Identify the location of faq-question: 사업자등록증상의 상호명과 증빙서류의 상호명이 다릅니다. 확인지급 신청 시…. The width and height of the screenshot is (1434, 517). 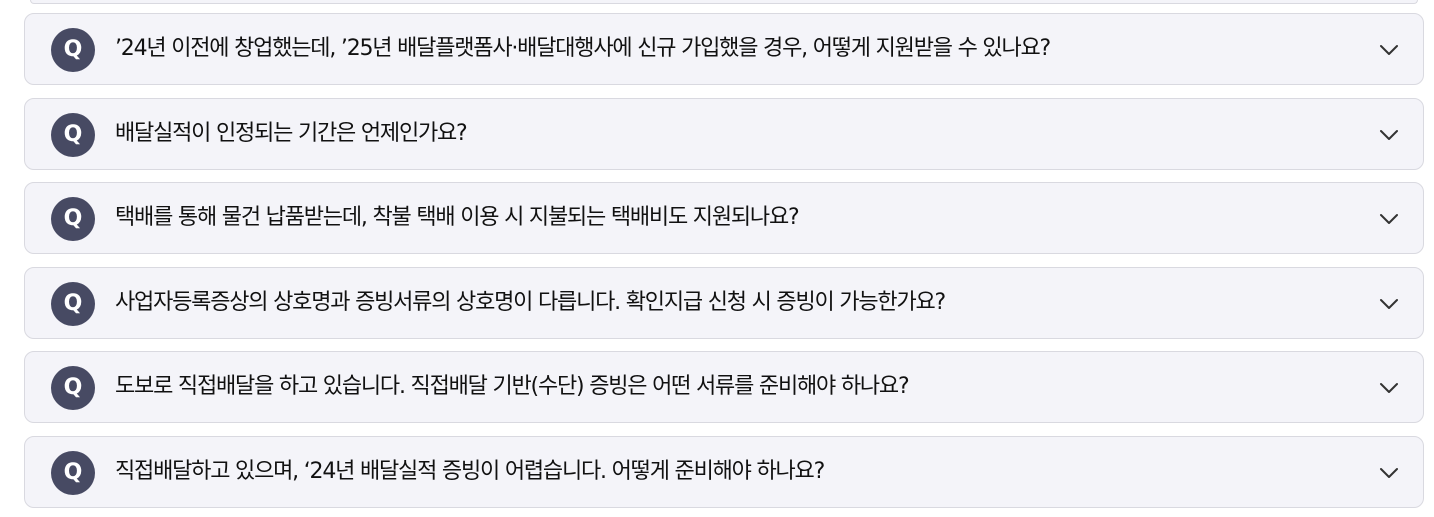
(530, 303).